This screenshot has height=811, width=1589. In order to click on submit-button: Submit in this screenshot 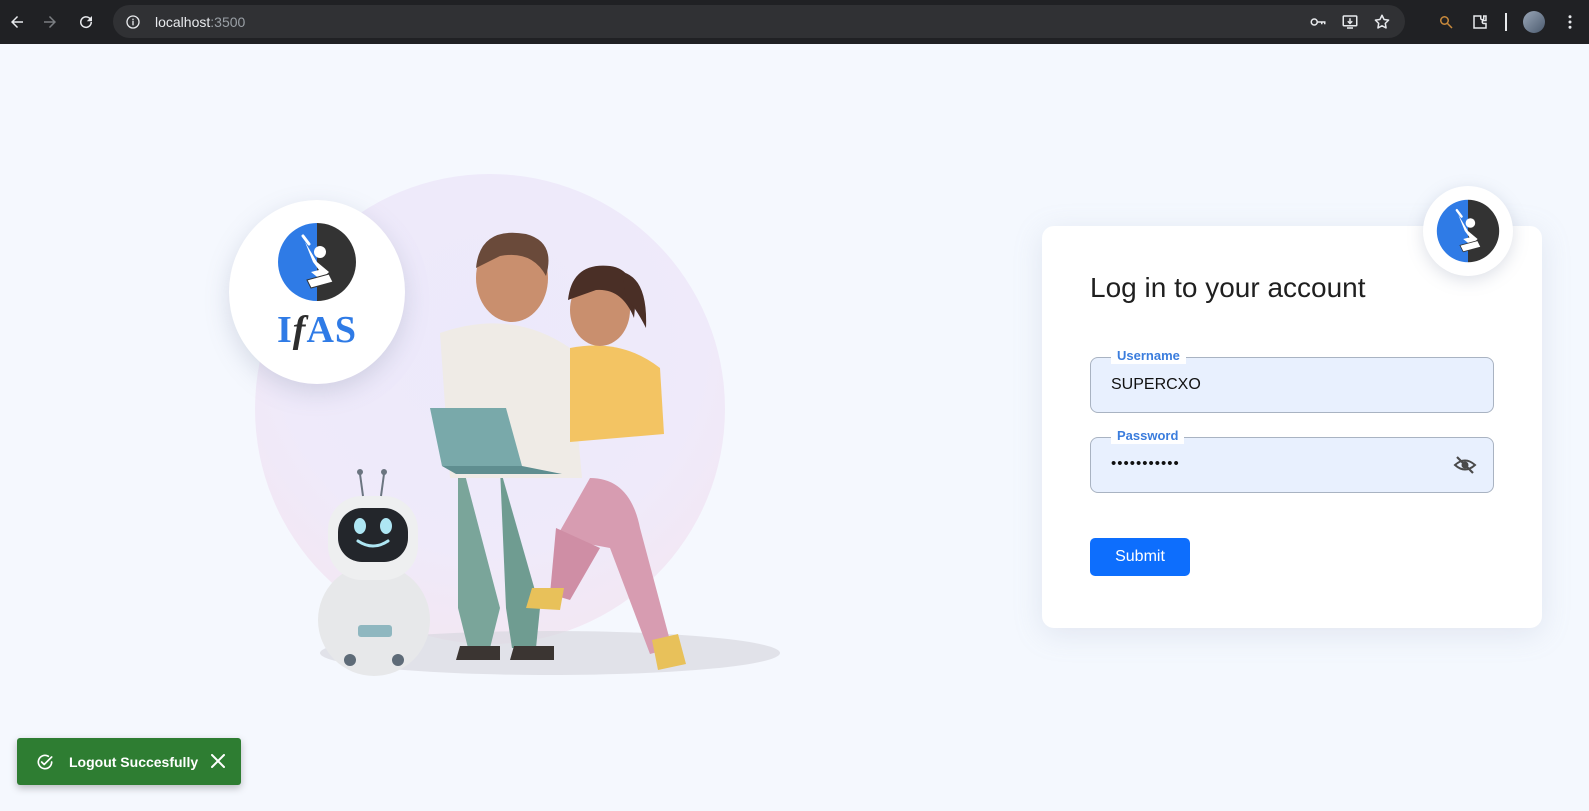, I will do `click(1140, 557)`.